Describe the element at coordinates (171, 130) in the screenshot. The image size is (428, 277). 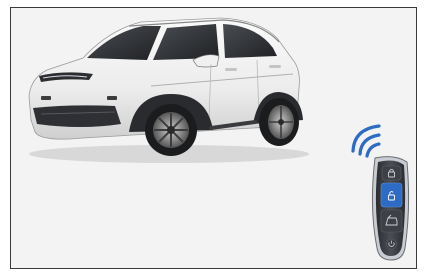
I see `front-wheel` at that location.